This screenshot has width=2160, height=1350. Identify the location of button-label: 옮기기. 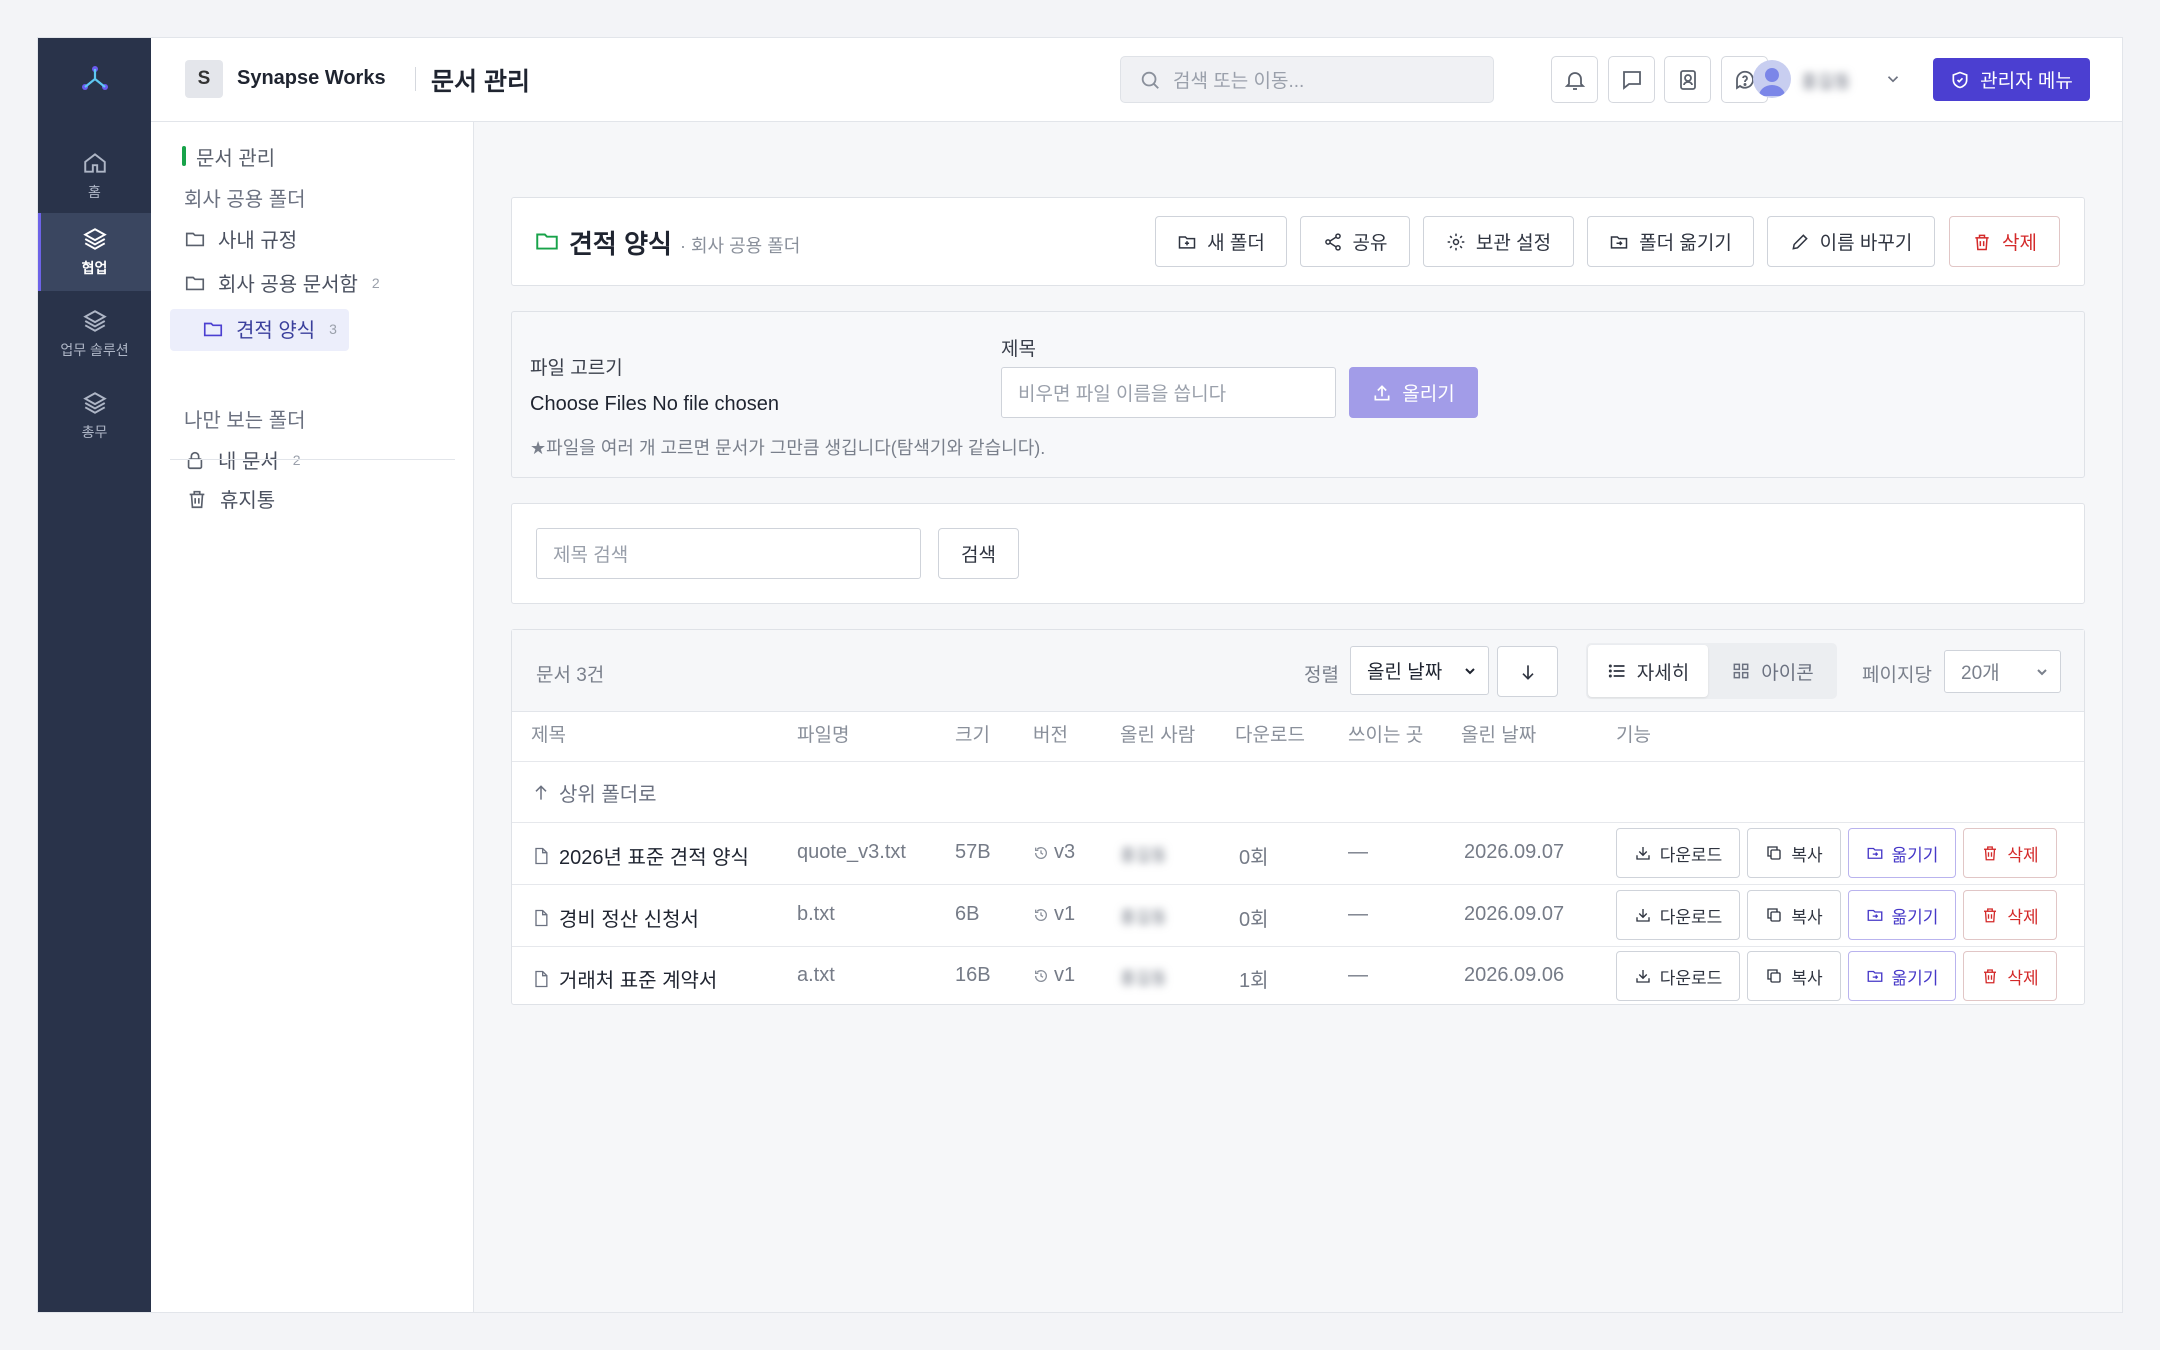
(1915, 978).